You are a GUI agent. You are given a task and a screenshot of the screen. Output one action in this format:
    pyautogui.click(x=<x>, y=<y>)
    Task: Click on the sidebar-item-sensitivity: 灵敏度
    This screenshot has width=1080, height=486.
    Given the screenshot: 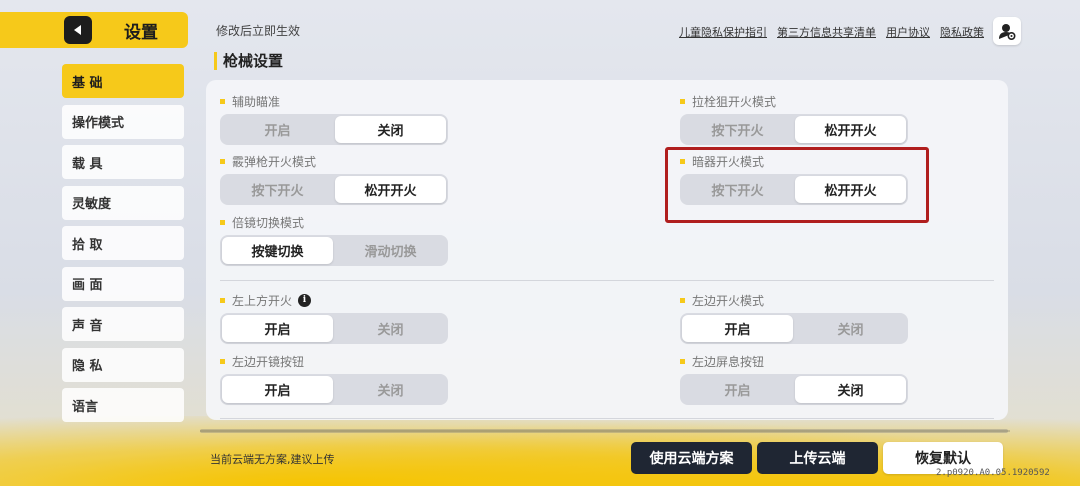 What is the action you would take?
    pyautogui.click(x=123, y=202)
    